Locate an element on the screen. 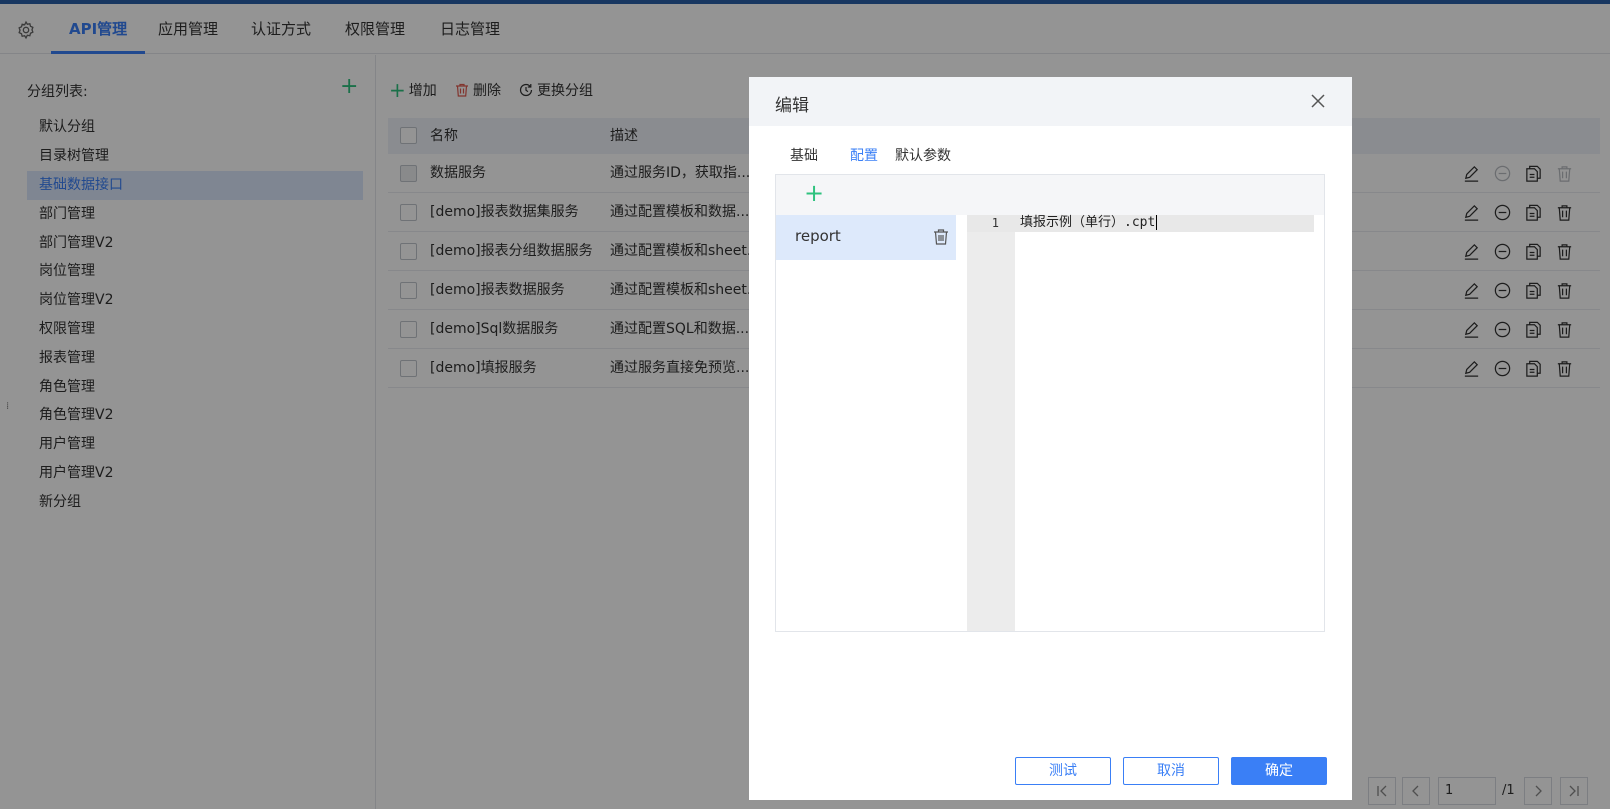 This screenshot has width=1610, height=809. dialog-tab-basic: 基础 is located at coordinates (804, 155).